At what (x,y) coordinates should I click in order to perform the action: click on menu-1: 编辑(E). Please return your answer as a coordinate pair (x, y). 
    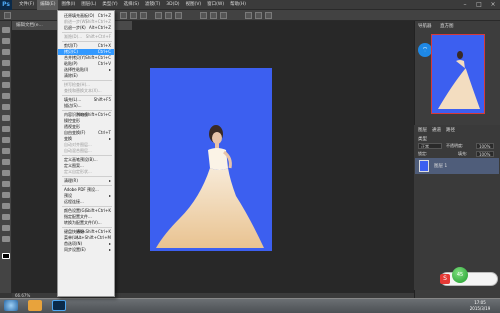
    Looking at the image, I should click on (48, 5).